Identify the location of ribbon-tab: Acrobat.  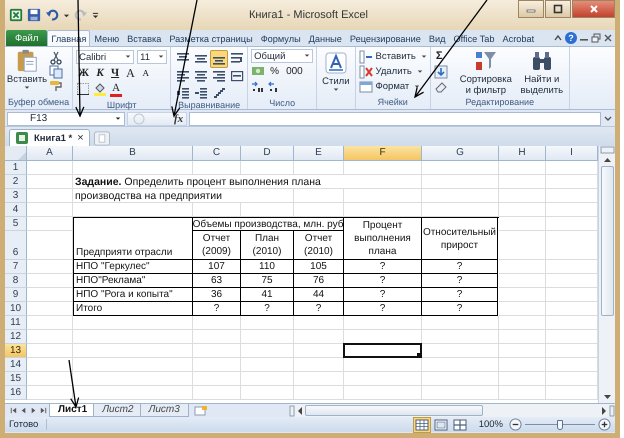
(518, 38).